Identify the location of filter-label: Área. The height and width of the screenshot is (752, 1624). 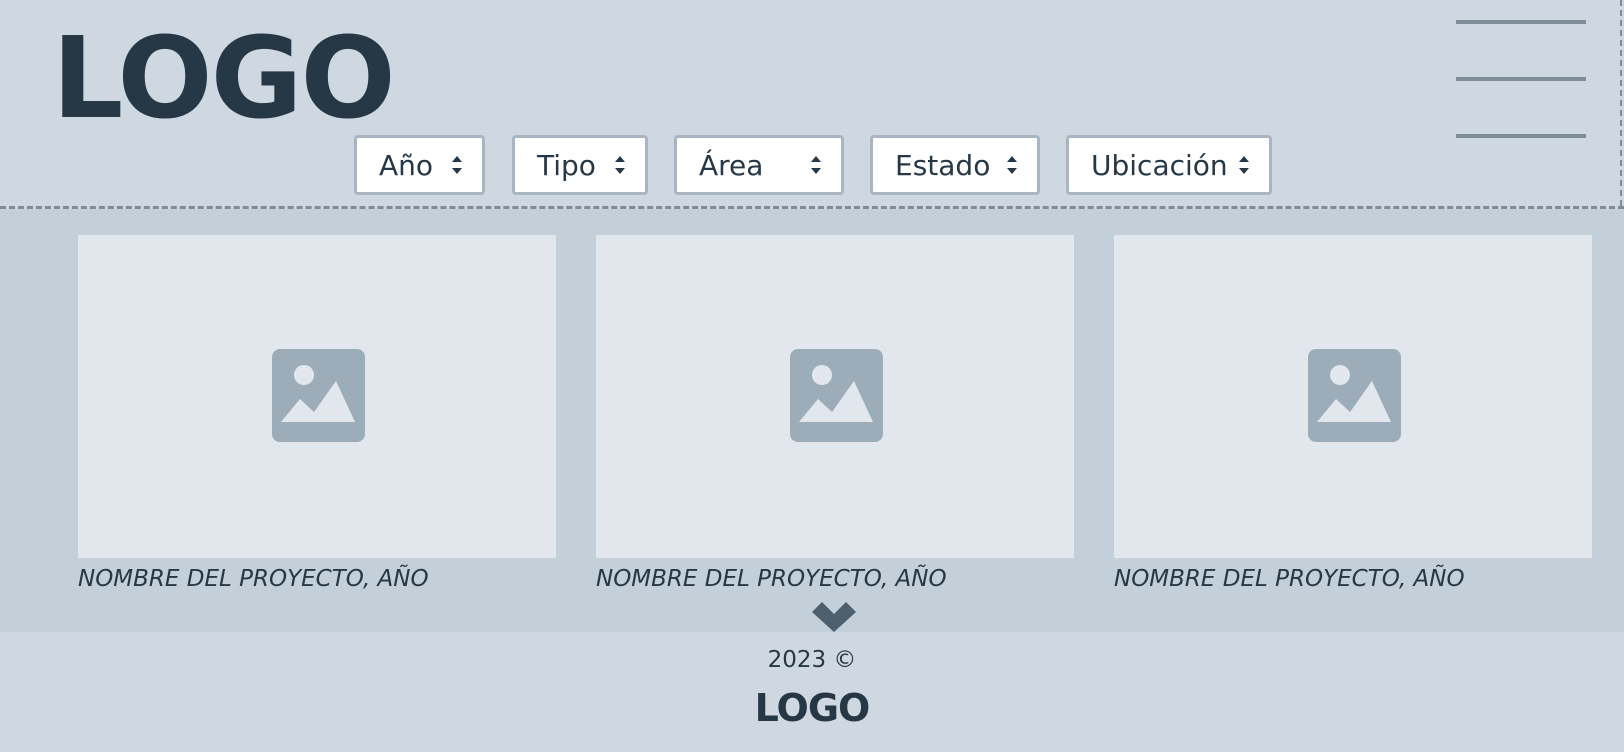
(731, 165).